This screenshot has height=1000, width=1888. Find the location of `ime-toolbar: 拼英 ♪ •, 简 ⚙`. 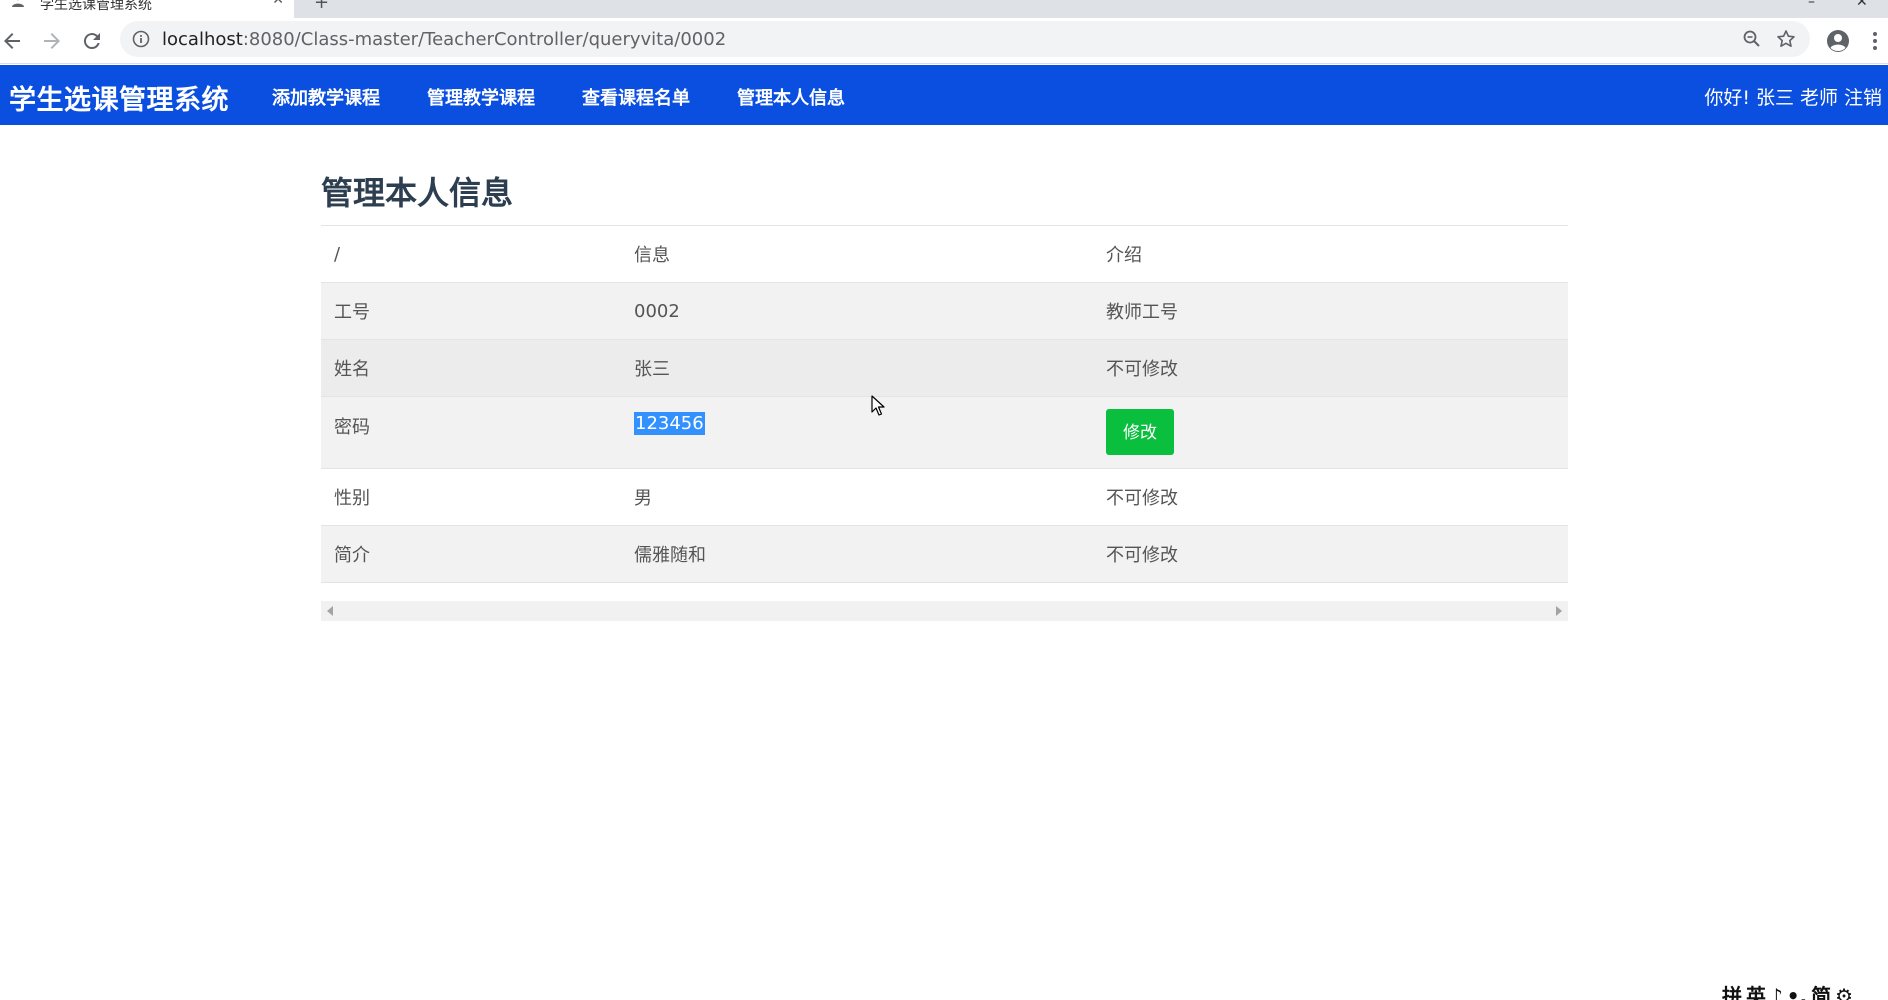

ime-toolbar: 拼英 ♪ •, 简 ⚙ is located at coordinates (1805, 990).